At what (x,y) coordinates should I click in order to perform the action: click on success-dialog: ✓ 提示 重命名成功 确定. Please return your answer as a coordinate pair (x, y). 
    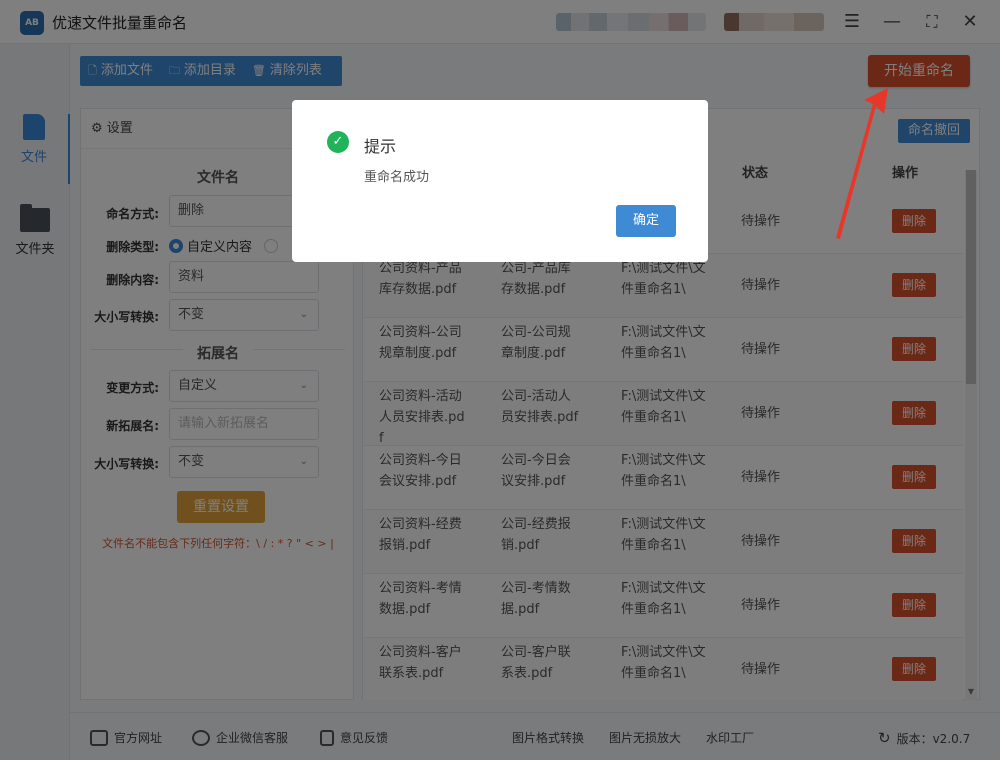
    Looking at the image, I should click on (500, 181).